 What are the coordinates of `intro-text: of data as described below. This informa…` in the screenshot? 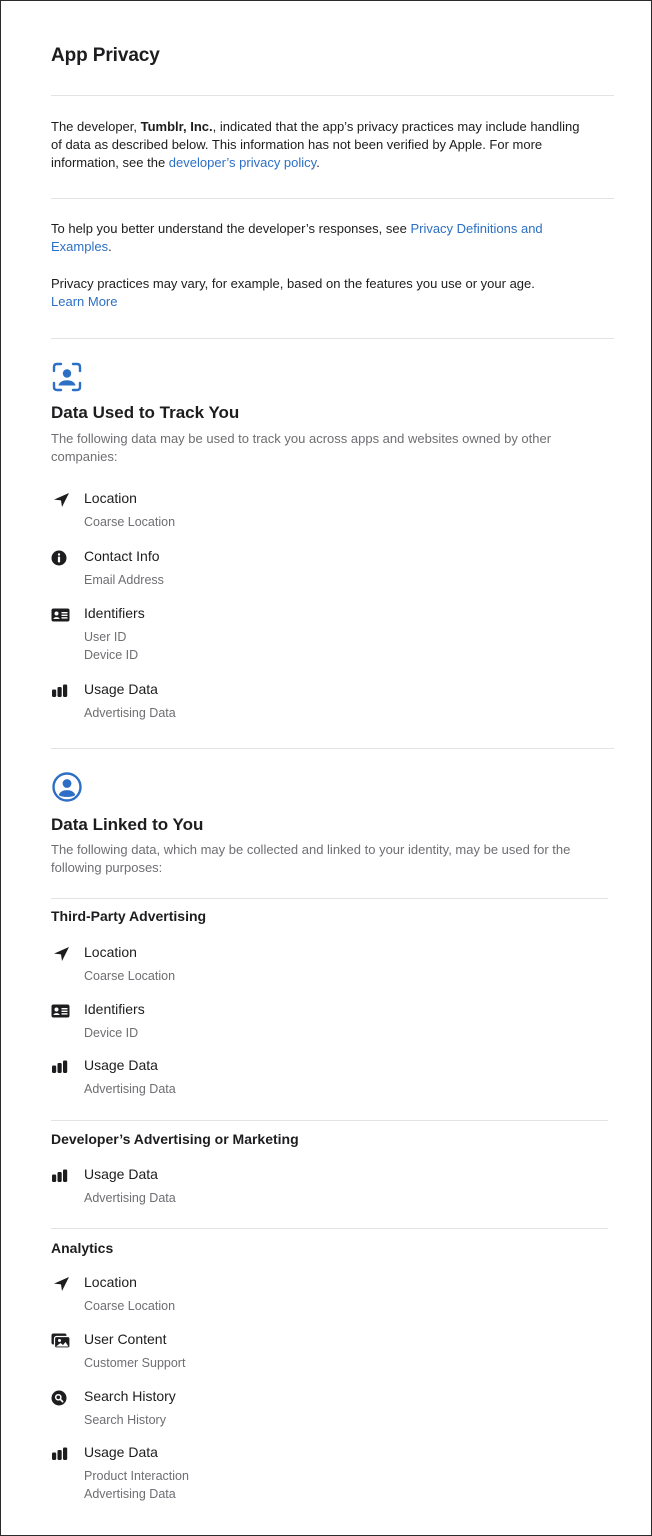 It's located at (297, 144).